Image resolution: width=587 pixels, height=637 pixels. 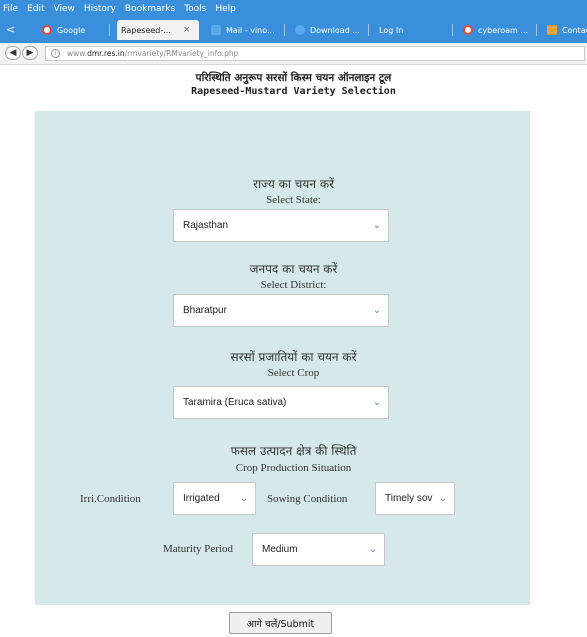 I want to click on contact-icon, so click(x=552, y=30).